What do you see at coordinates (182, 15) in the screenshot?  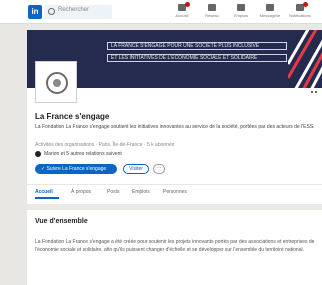 I see `nav-label: Accueil` at bounding box center [182, 15].